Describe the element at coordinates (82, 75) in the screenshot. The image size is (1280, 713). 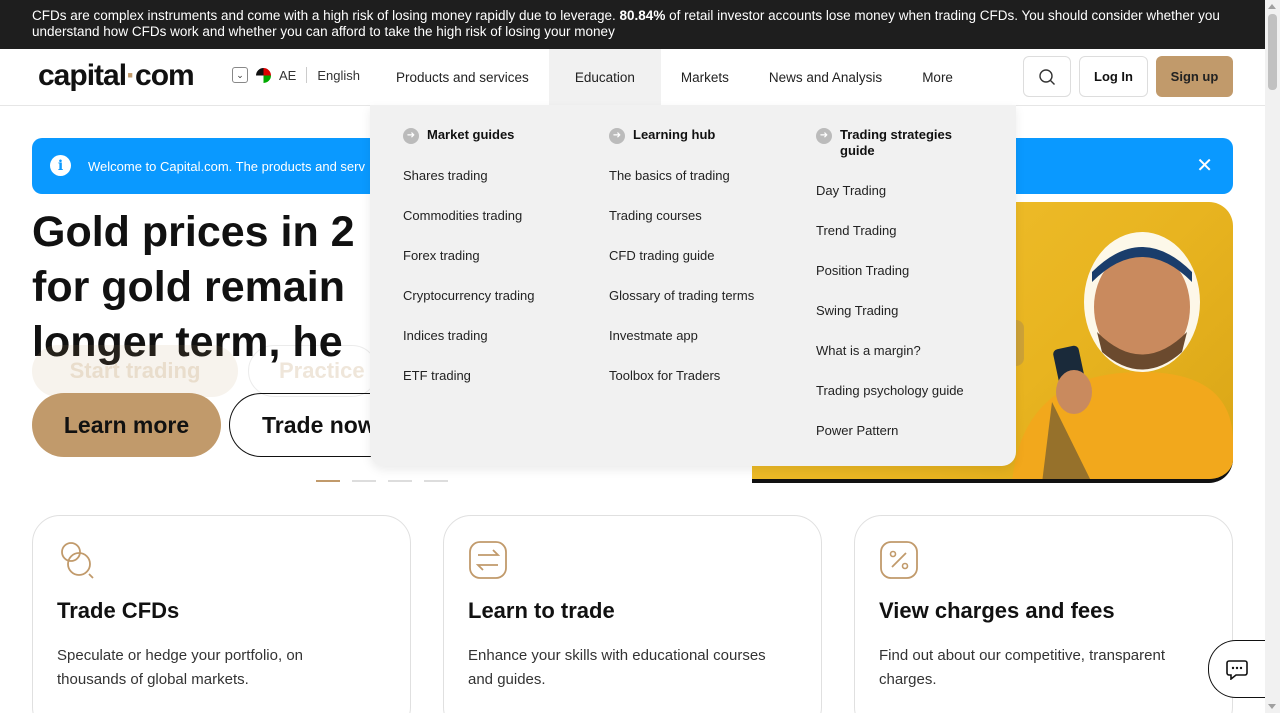
I see `logo-text-a: capital` at that location.